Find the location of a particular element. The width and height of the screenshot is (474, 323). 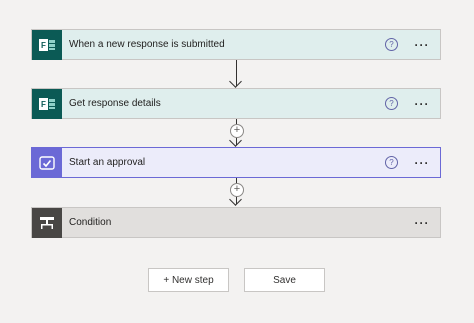

arrow-down-icon is located at coordinates (235, 81).